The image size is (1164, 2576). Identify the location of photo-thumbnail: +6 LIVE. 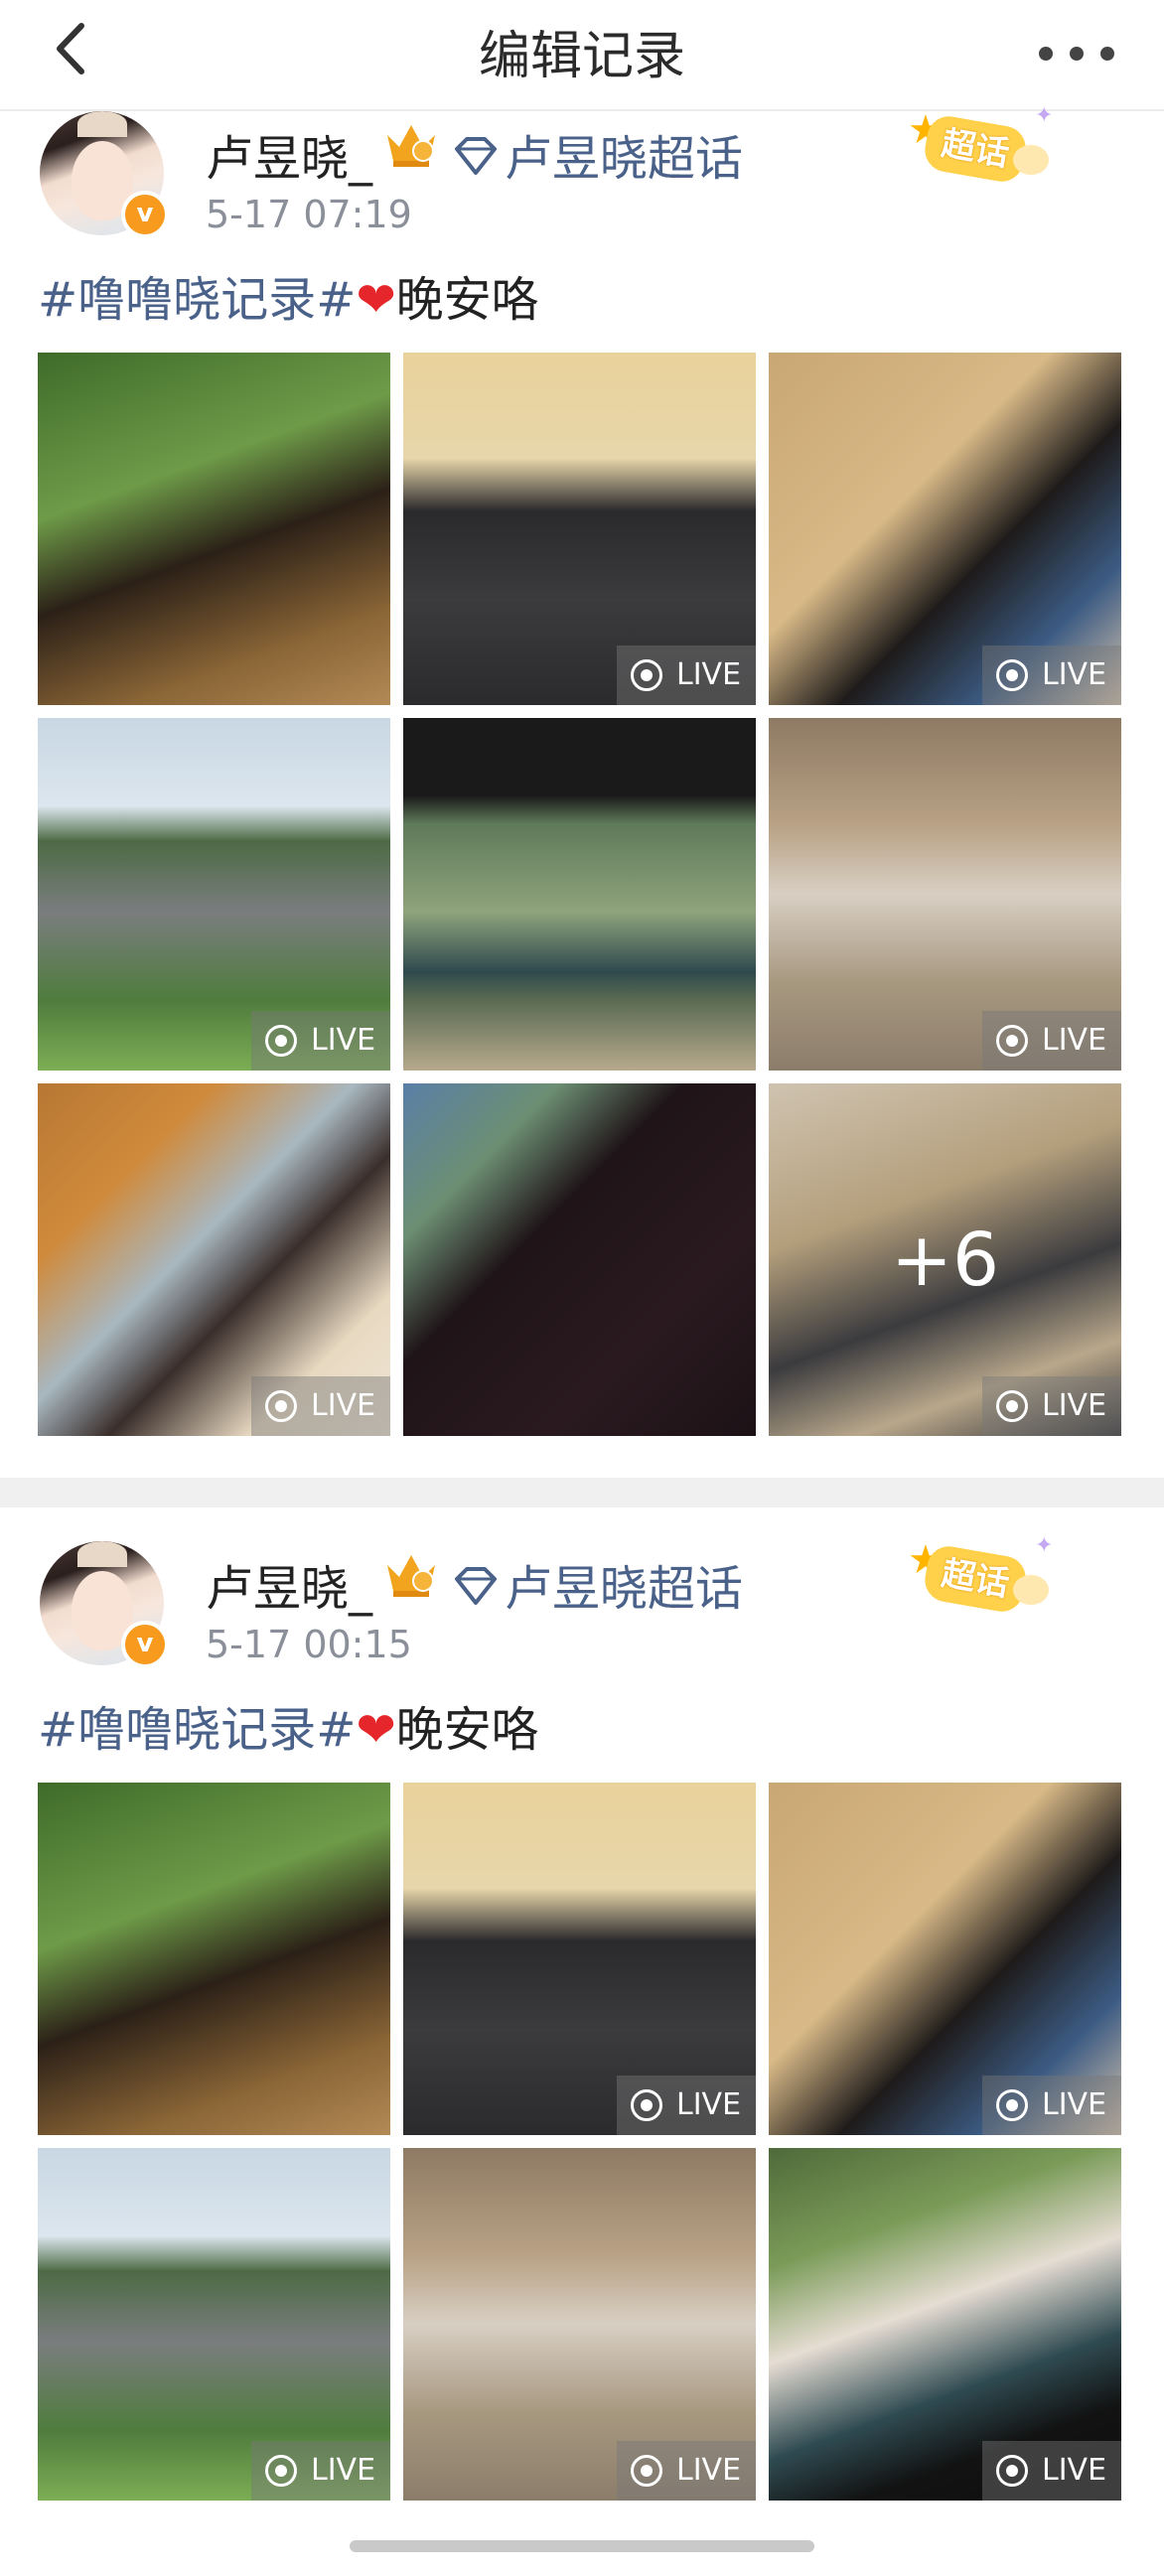
(945, 1260).